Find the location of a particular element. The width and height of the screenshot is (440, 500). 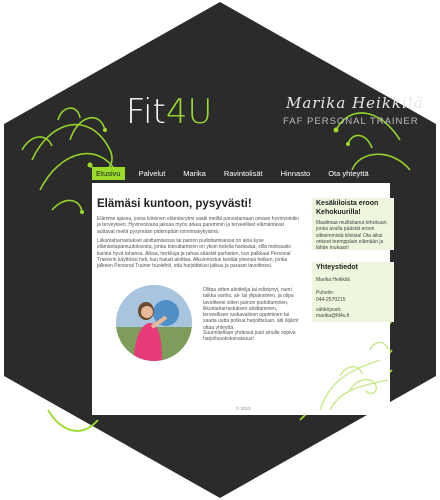

contact-name: Marika Heikkilä is located at coordinates (333, 280).